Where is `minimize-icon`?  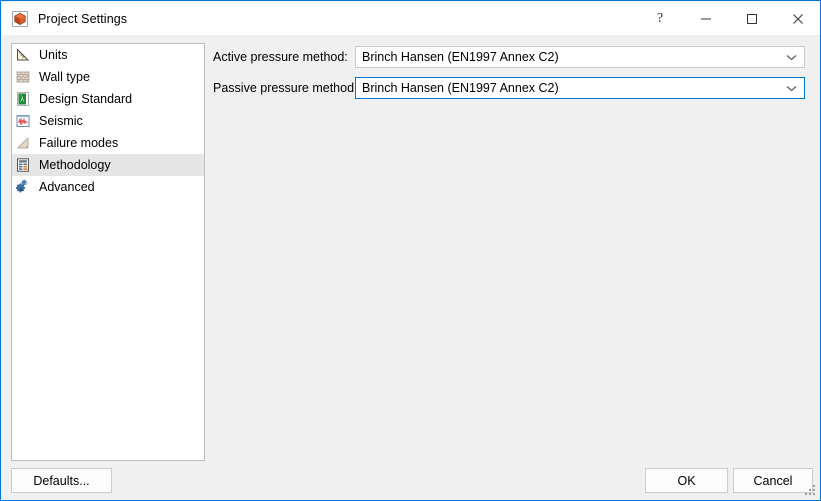 minimize-icon is located at coordinates (706, 18).